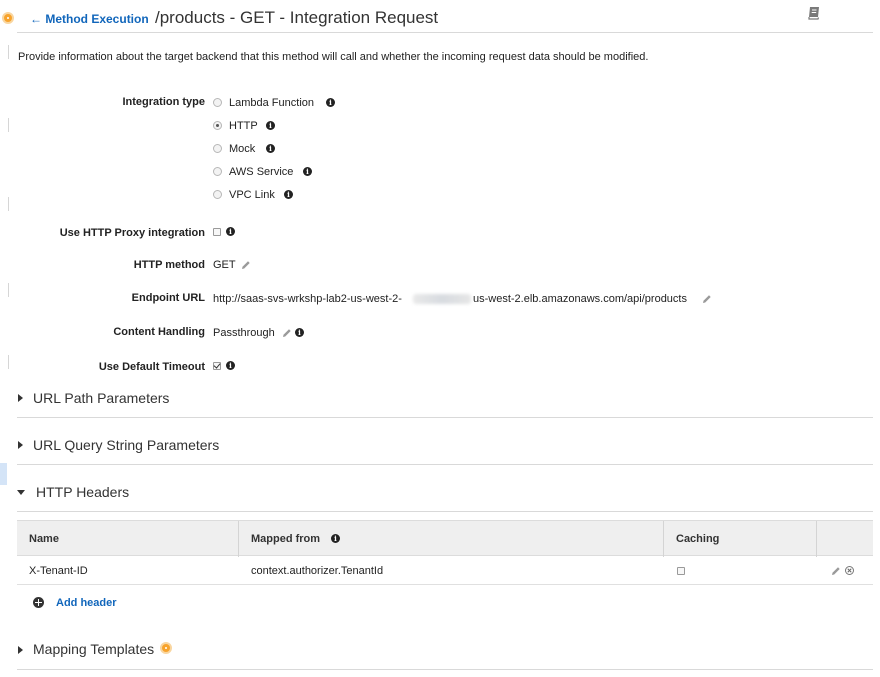  What do you see at coordinates (297, 17) in the screenshot?
I see `page-title: /products - GET - Integration Request` at bounding box center [297, 17].